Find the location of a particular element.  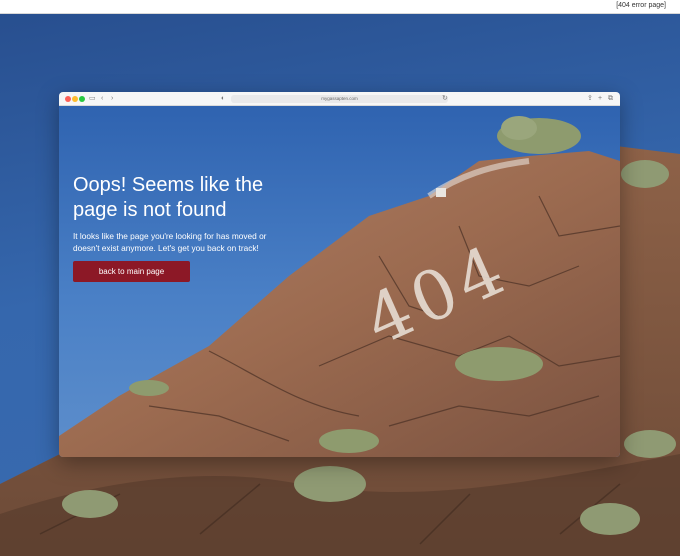

back-to-main-page-button: back to main page is located at coordinates (131, 271).